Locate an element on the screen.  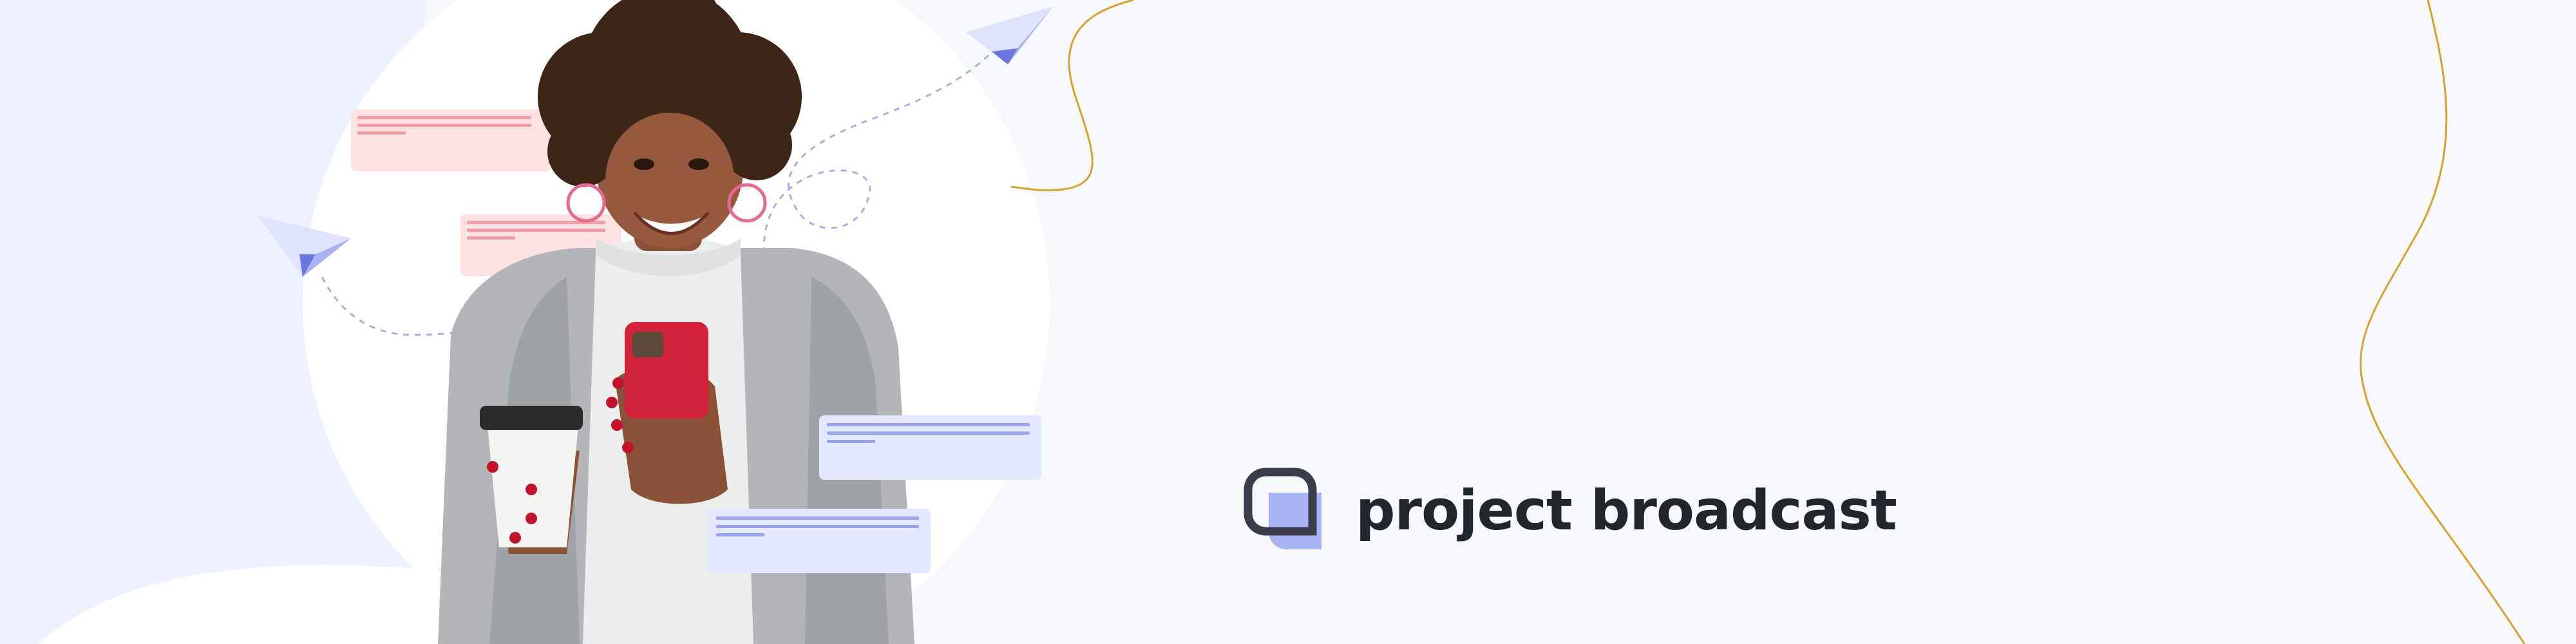
brand-name: project broadcast is located at coordinates (1626, 511).